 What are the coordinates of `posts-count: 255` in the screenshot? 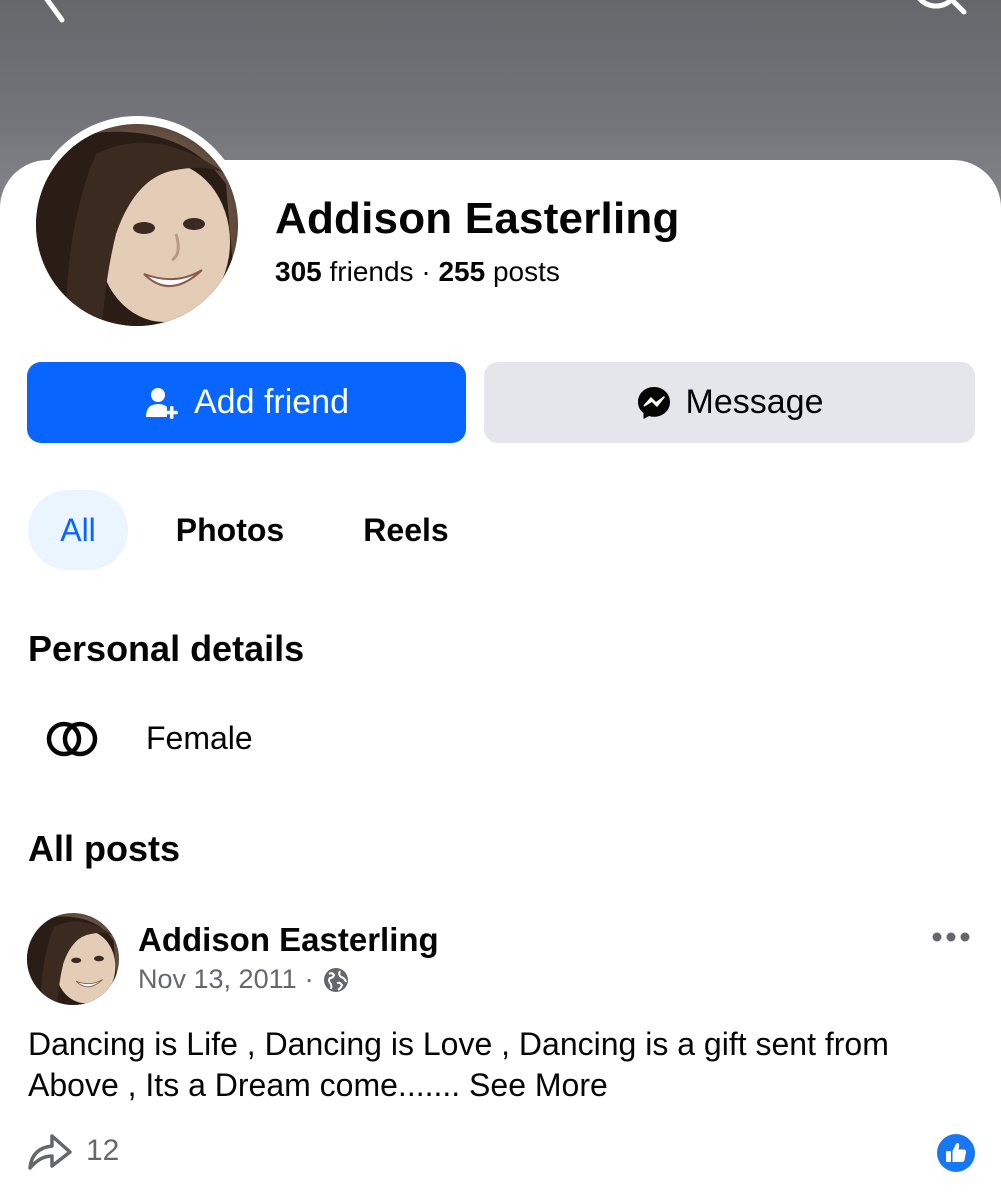 It's located at (462, 271).